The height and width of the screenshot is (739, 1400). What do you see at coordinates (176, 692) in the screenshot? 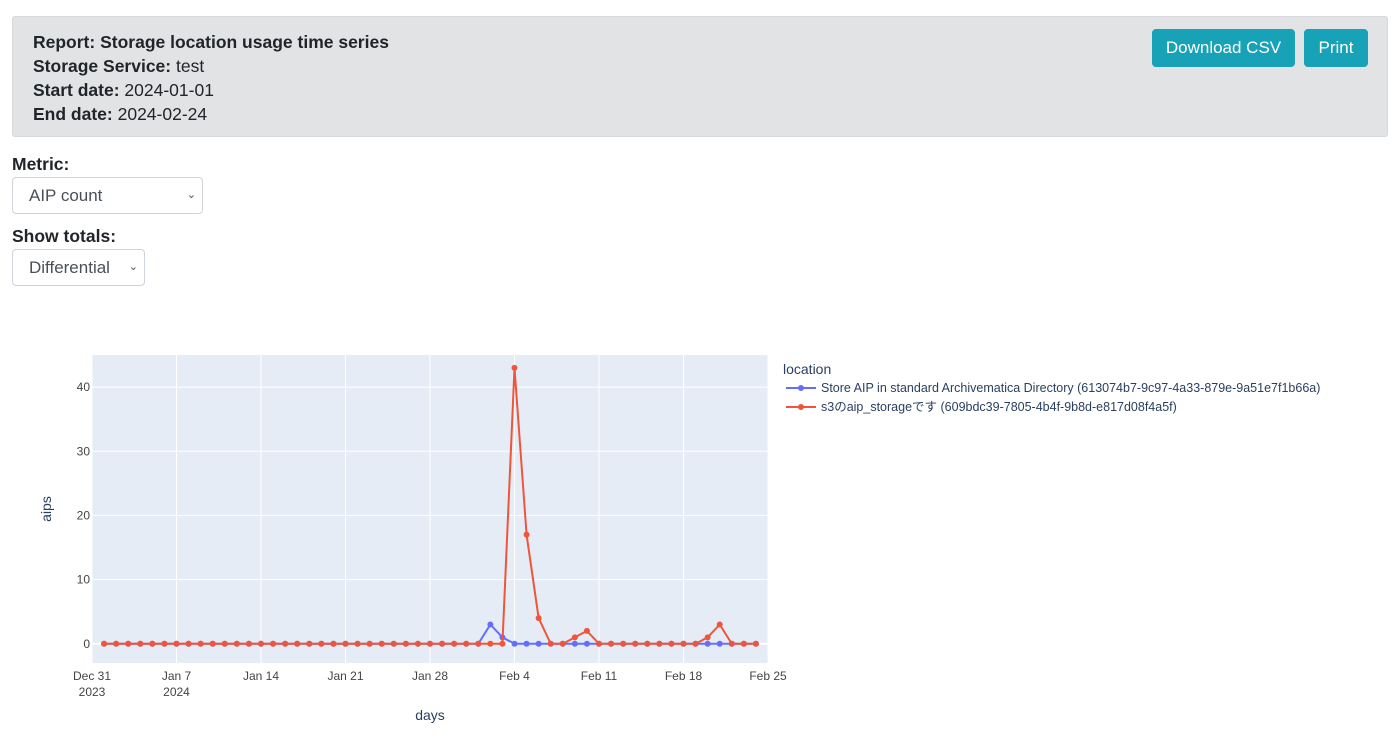
I see `x-tick-year-label: 2024` at bounding box center [176, 692].